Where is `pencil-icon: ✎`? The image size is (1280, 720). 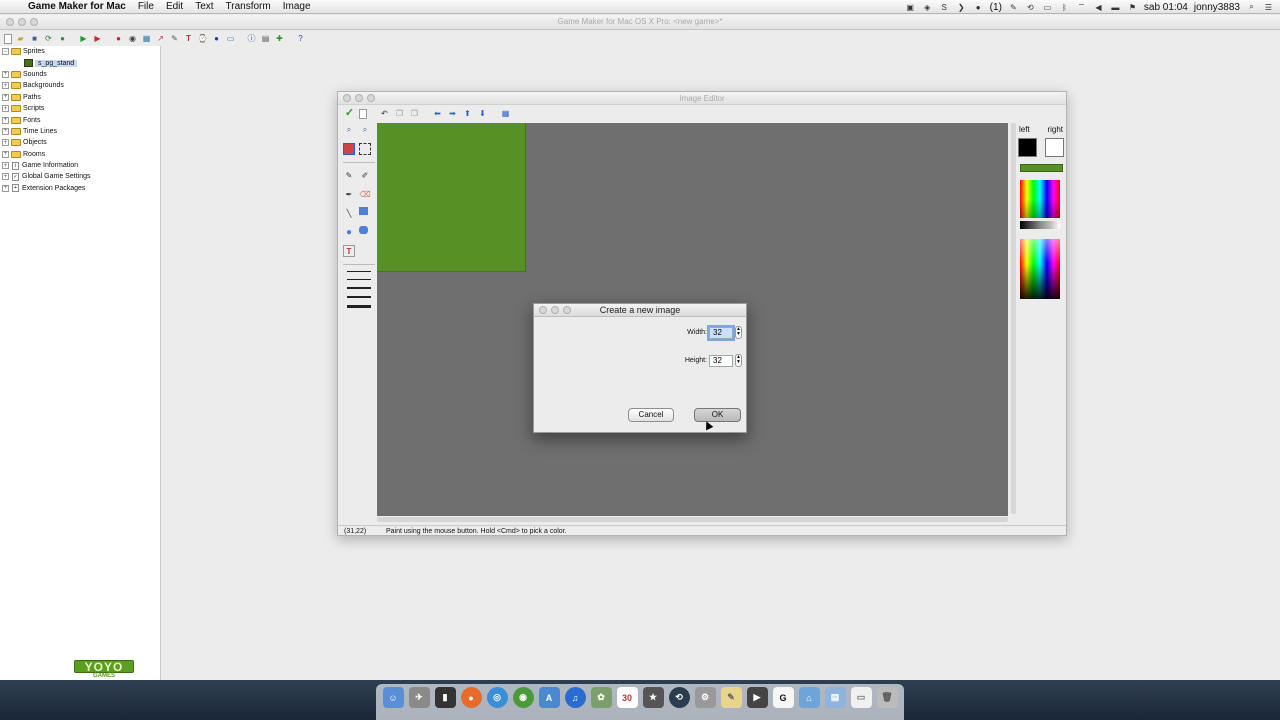
pencil-icon: ✎ is located at coordinates (349, 175).